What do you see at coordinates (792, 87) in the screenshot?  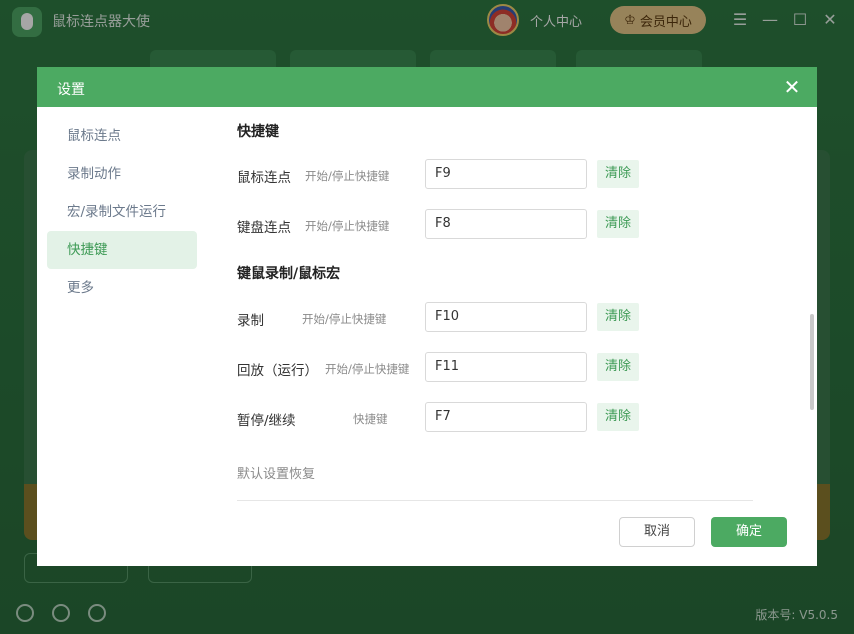 I see `close-icon: ✕` at bounding box center [792, 87].